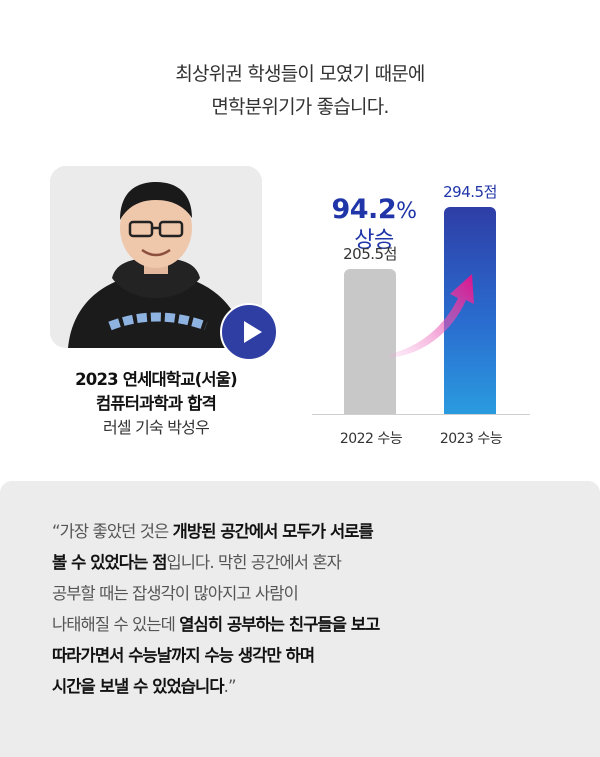 This screenshot has height=757, width=600. Describe the element at coordinates (156, 427) in the screenshot. I see `profile-name: 러셀 기숙 박성우` at that location.